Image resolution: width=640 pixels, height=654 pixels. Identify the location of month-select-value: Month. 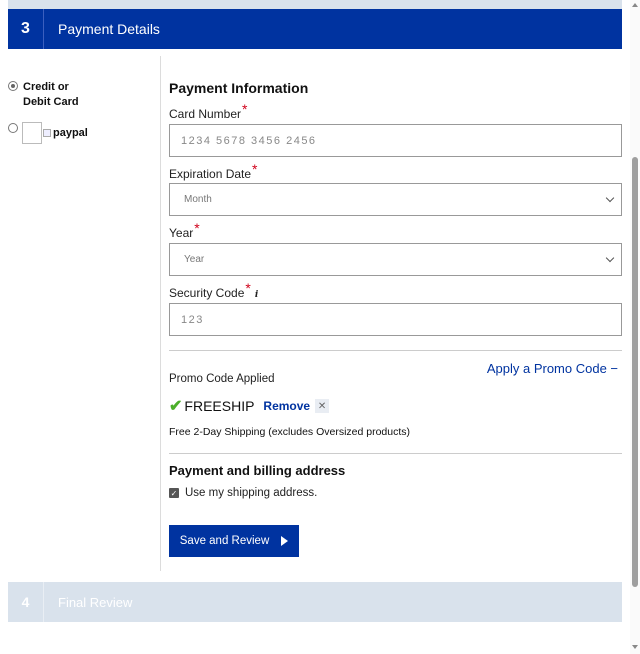
(198, 199).